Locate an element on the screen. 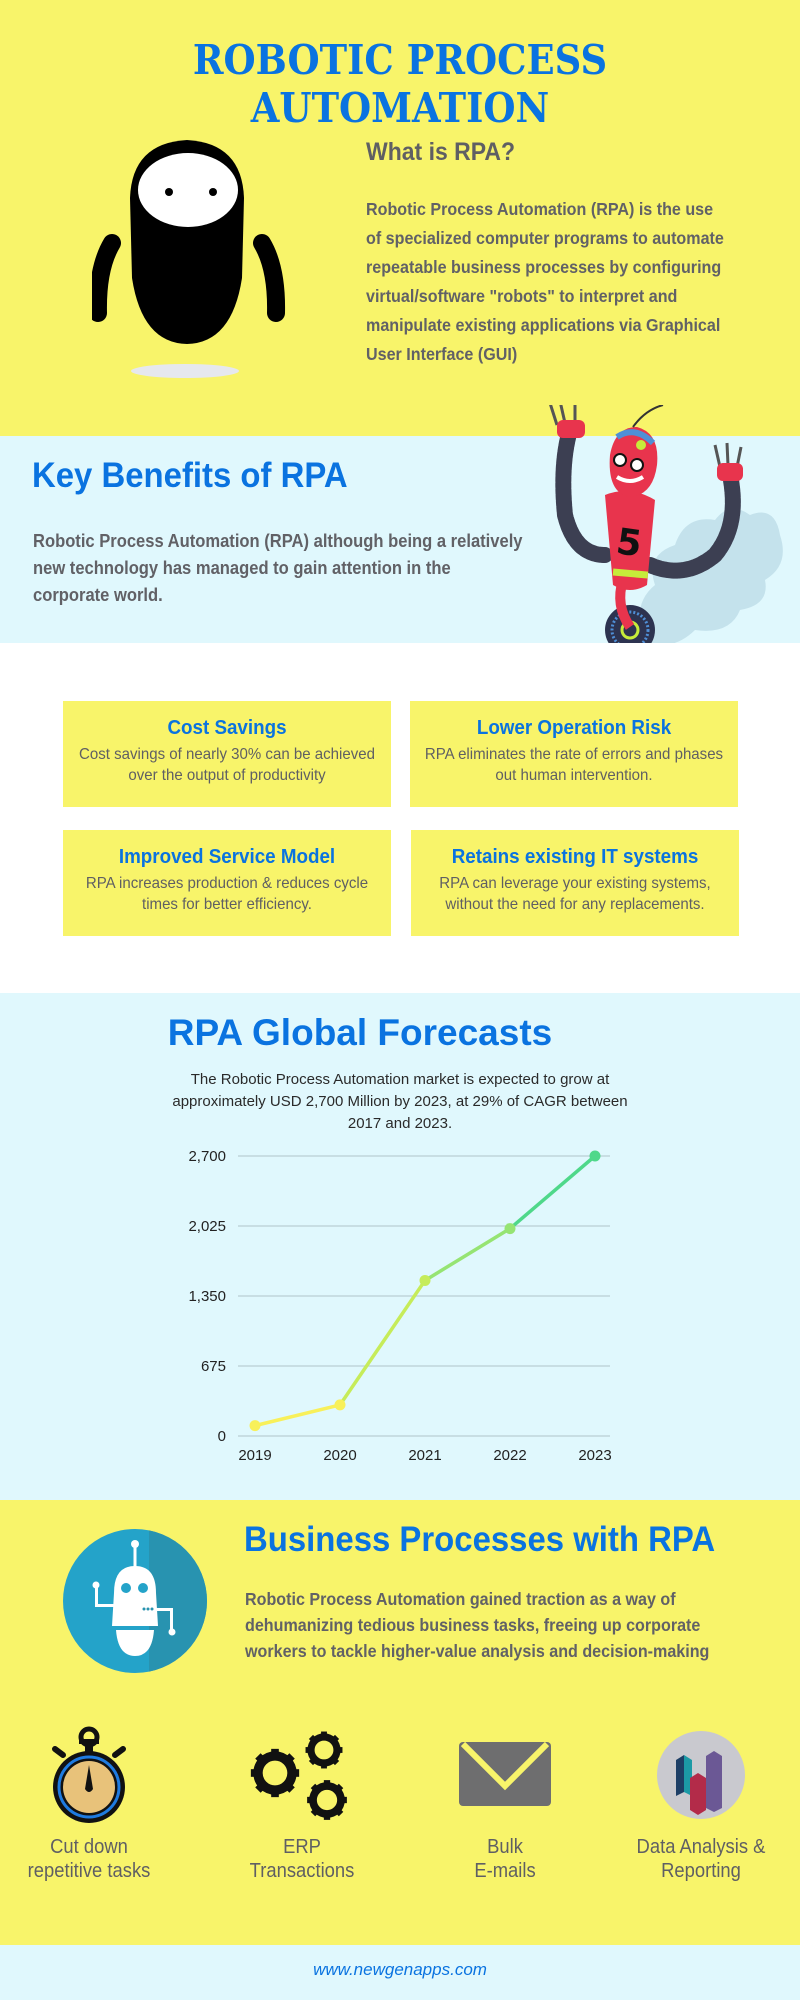 This screenshot has height=2000, width=800. chart-series-line is located at coordinates (425, 1291).